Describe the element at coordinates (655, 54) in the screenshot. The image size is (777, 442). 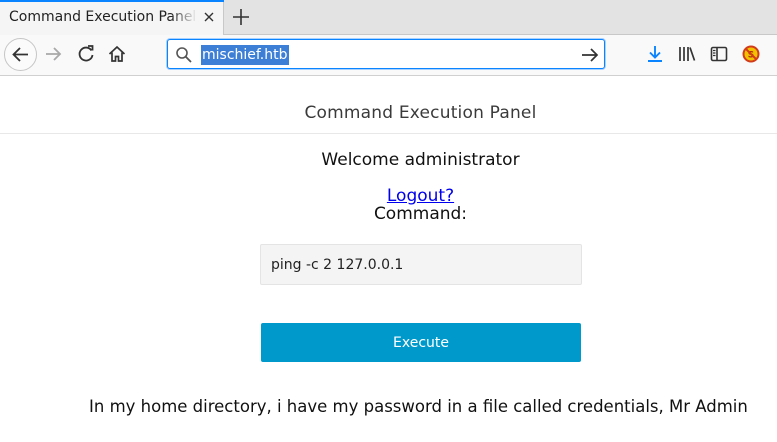
I see `download-icon` at that location.